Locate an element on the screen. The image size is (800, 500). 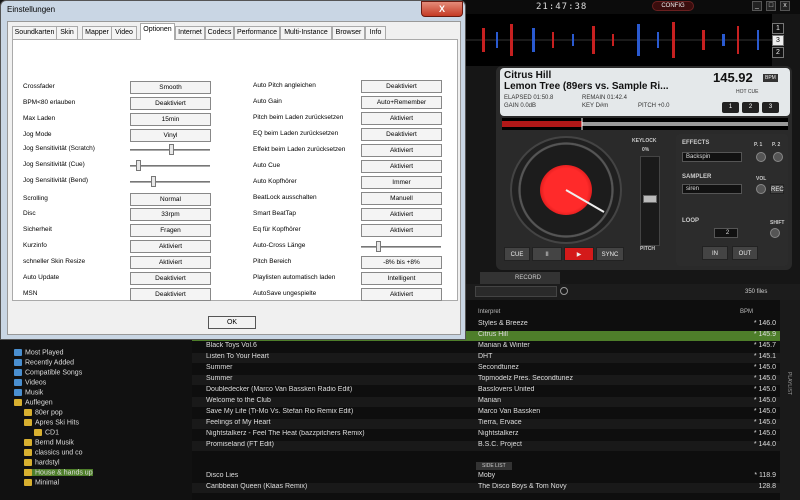
tab-mapper: Mapper is located at coordinates (97, 32).